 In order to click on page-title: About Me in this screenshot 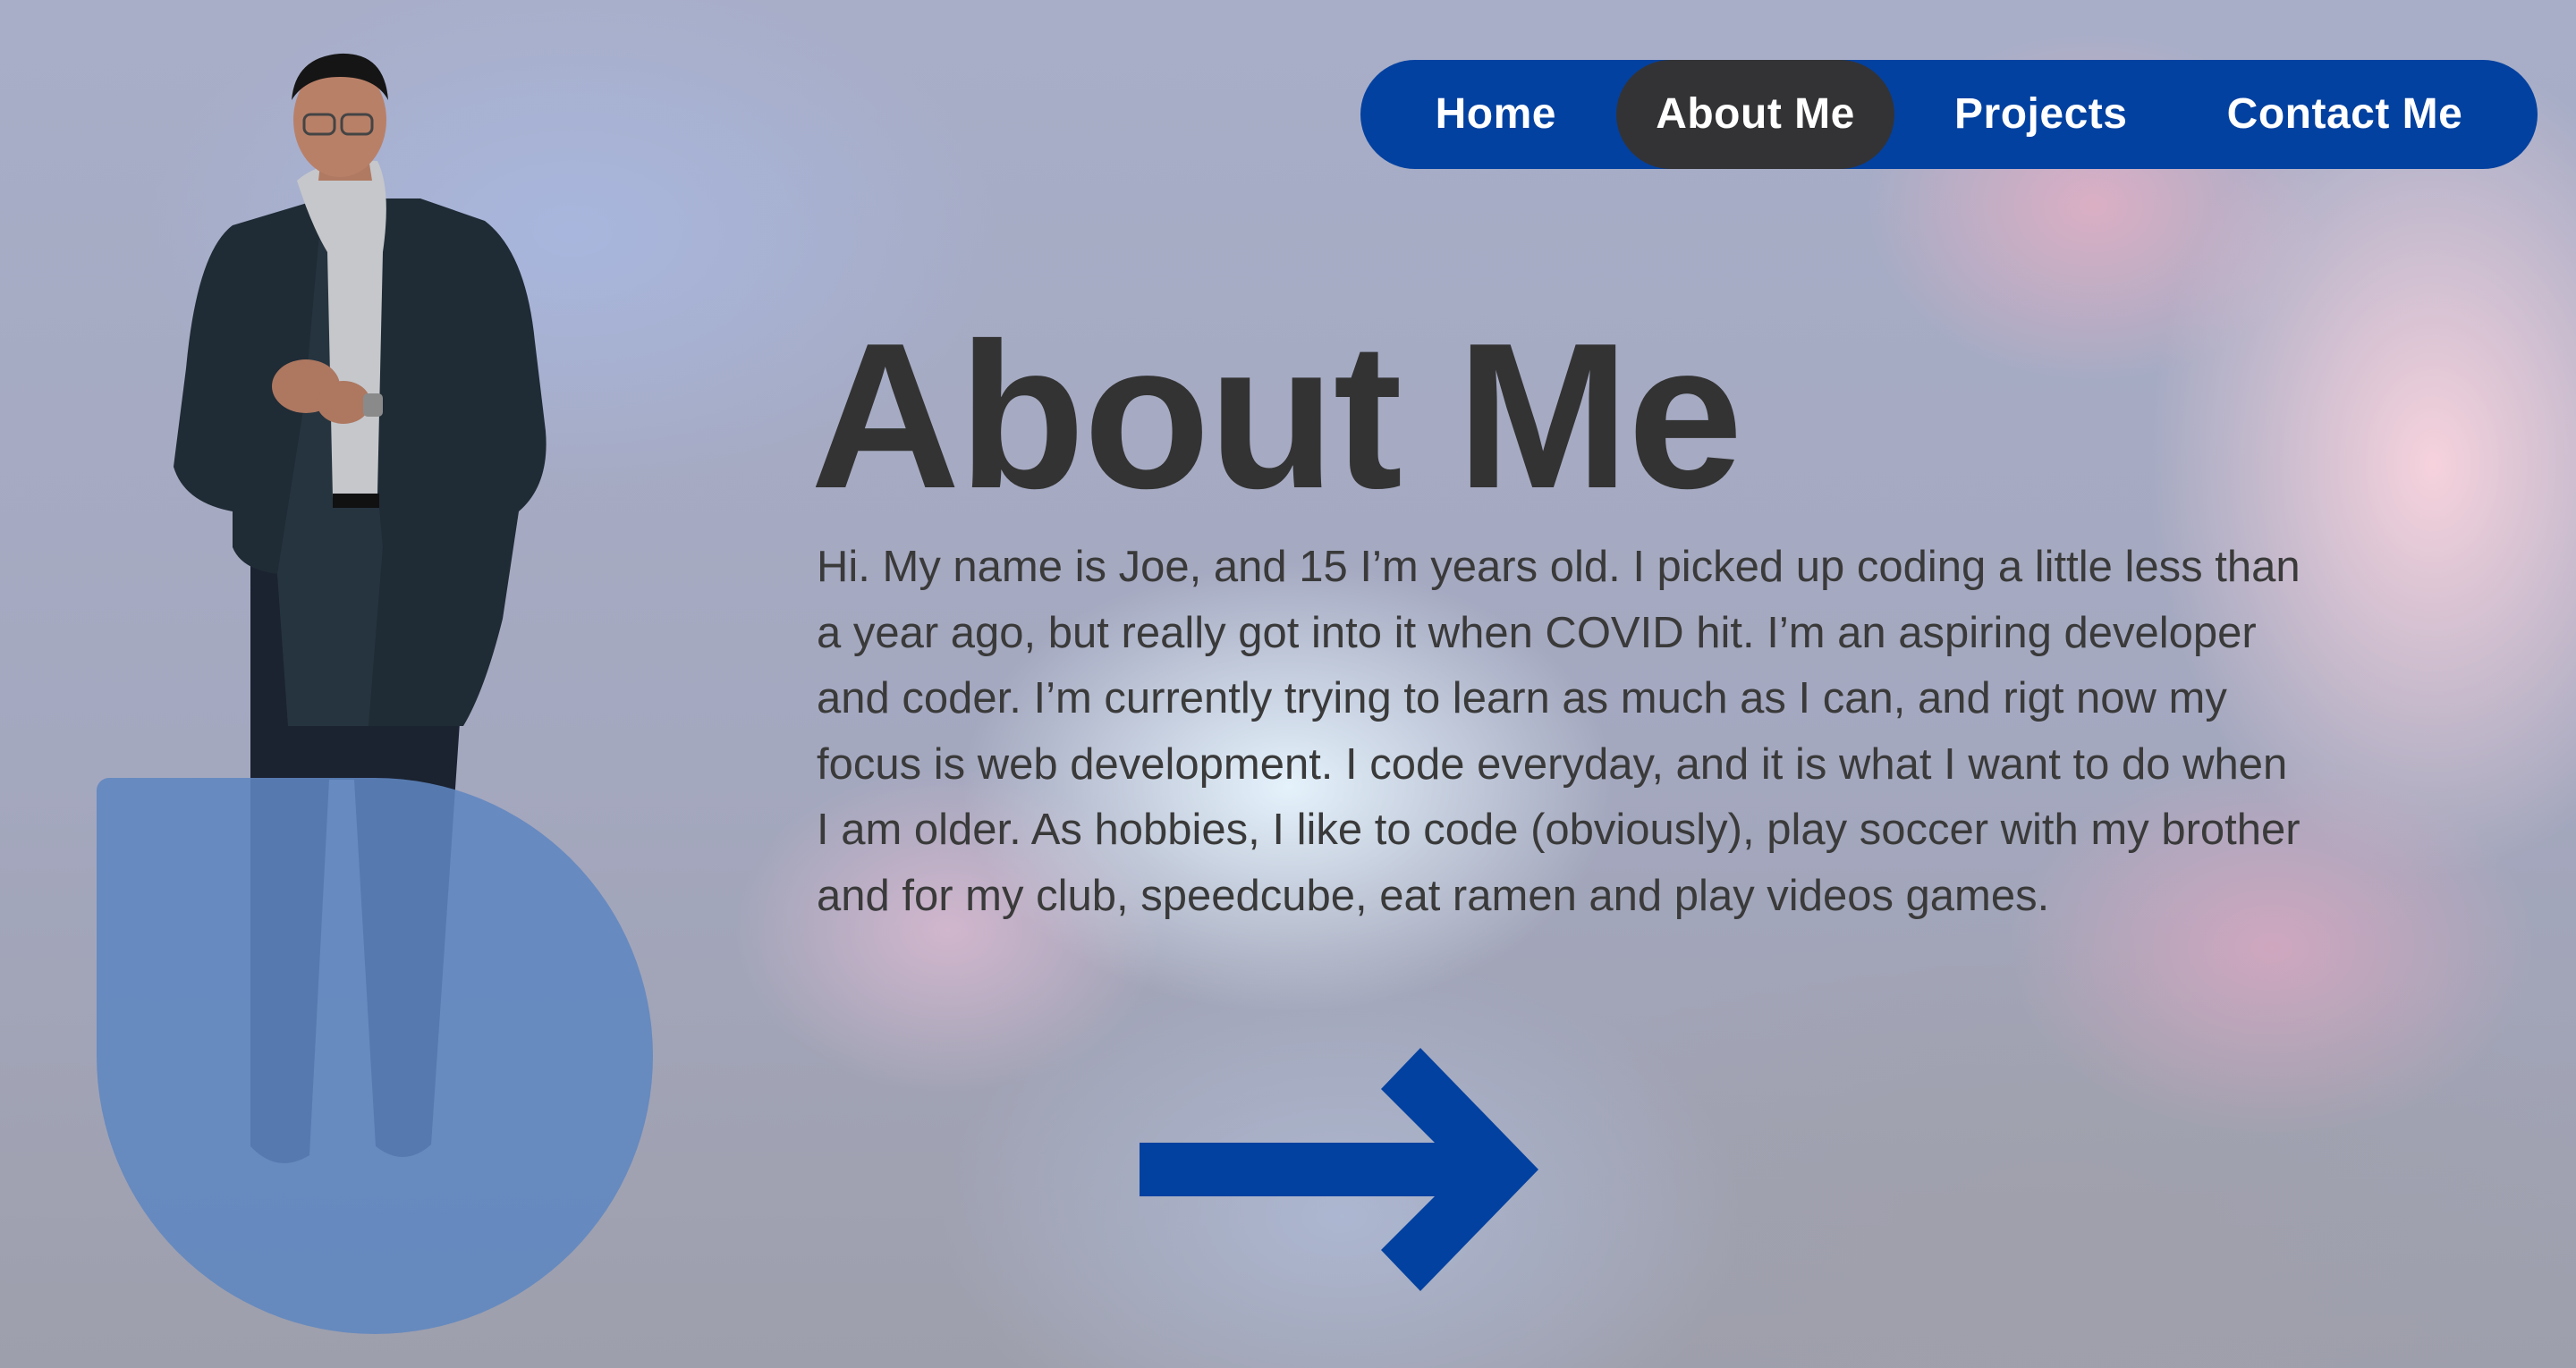, I will do `click(1276, 416)`.